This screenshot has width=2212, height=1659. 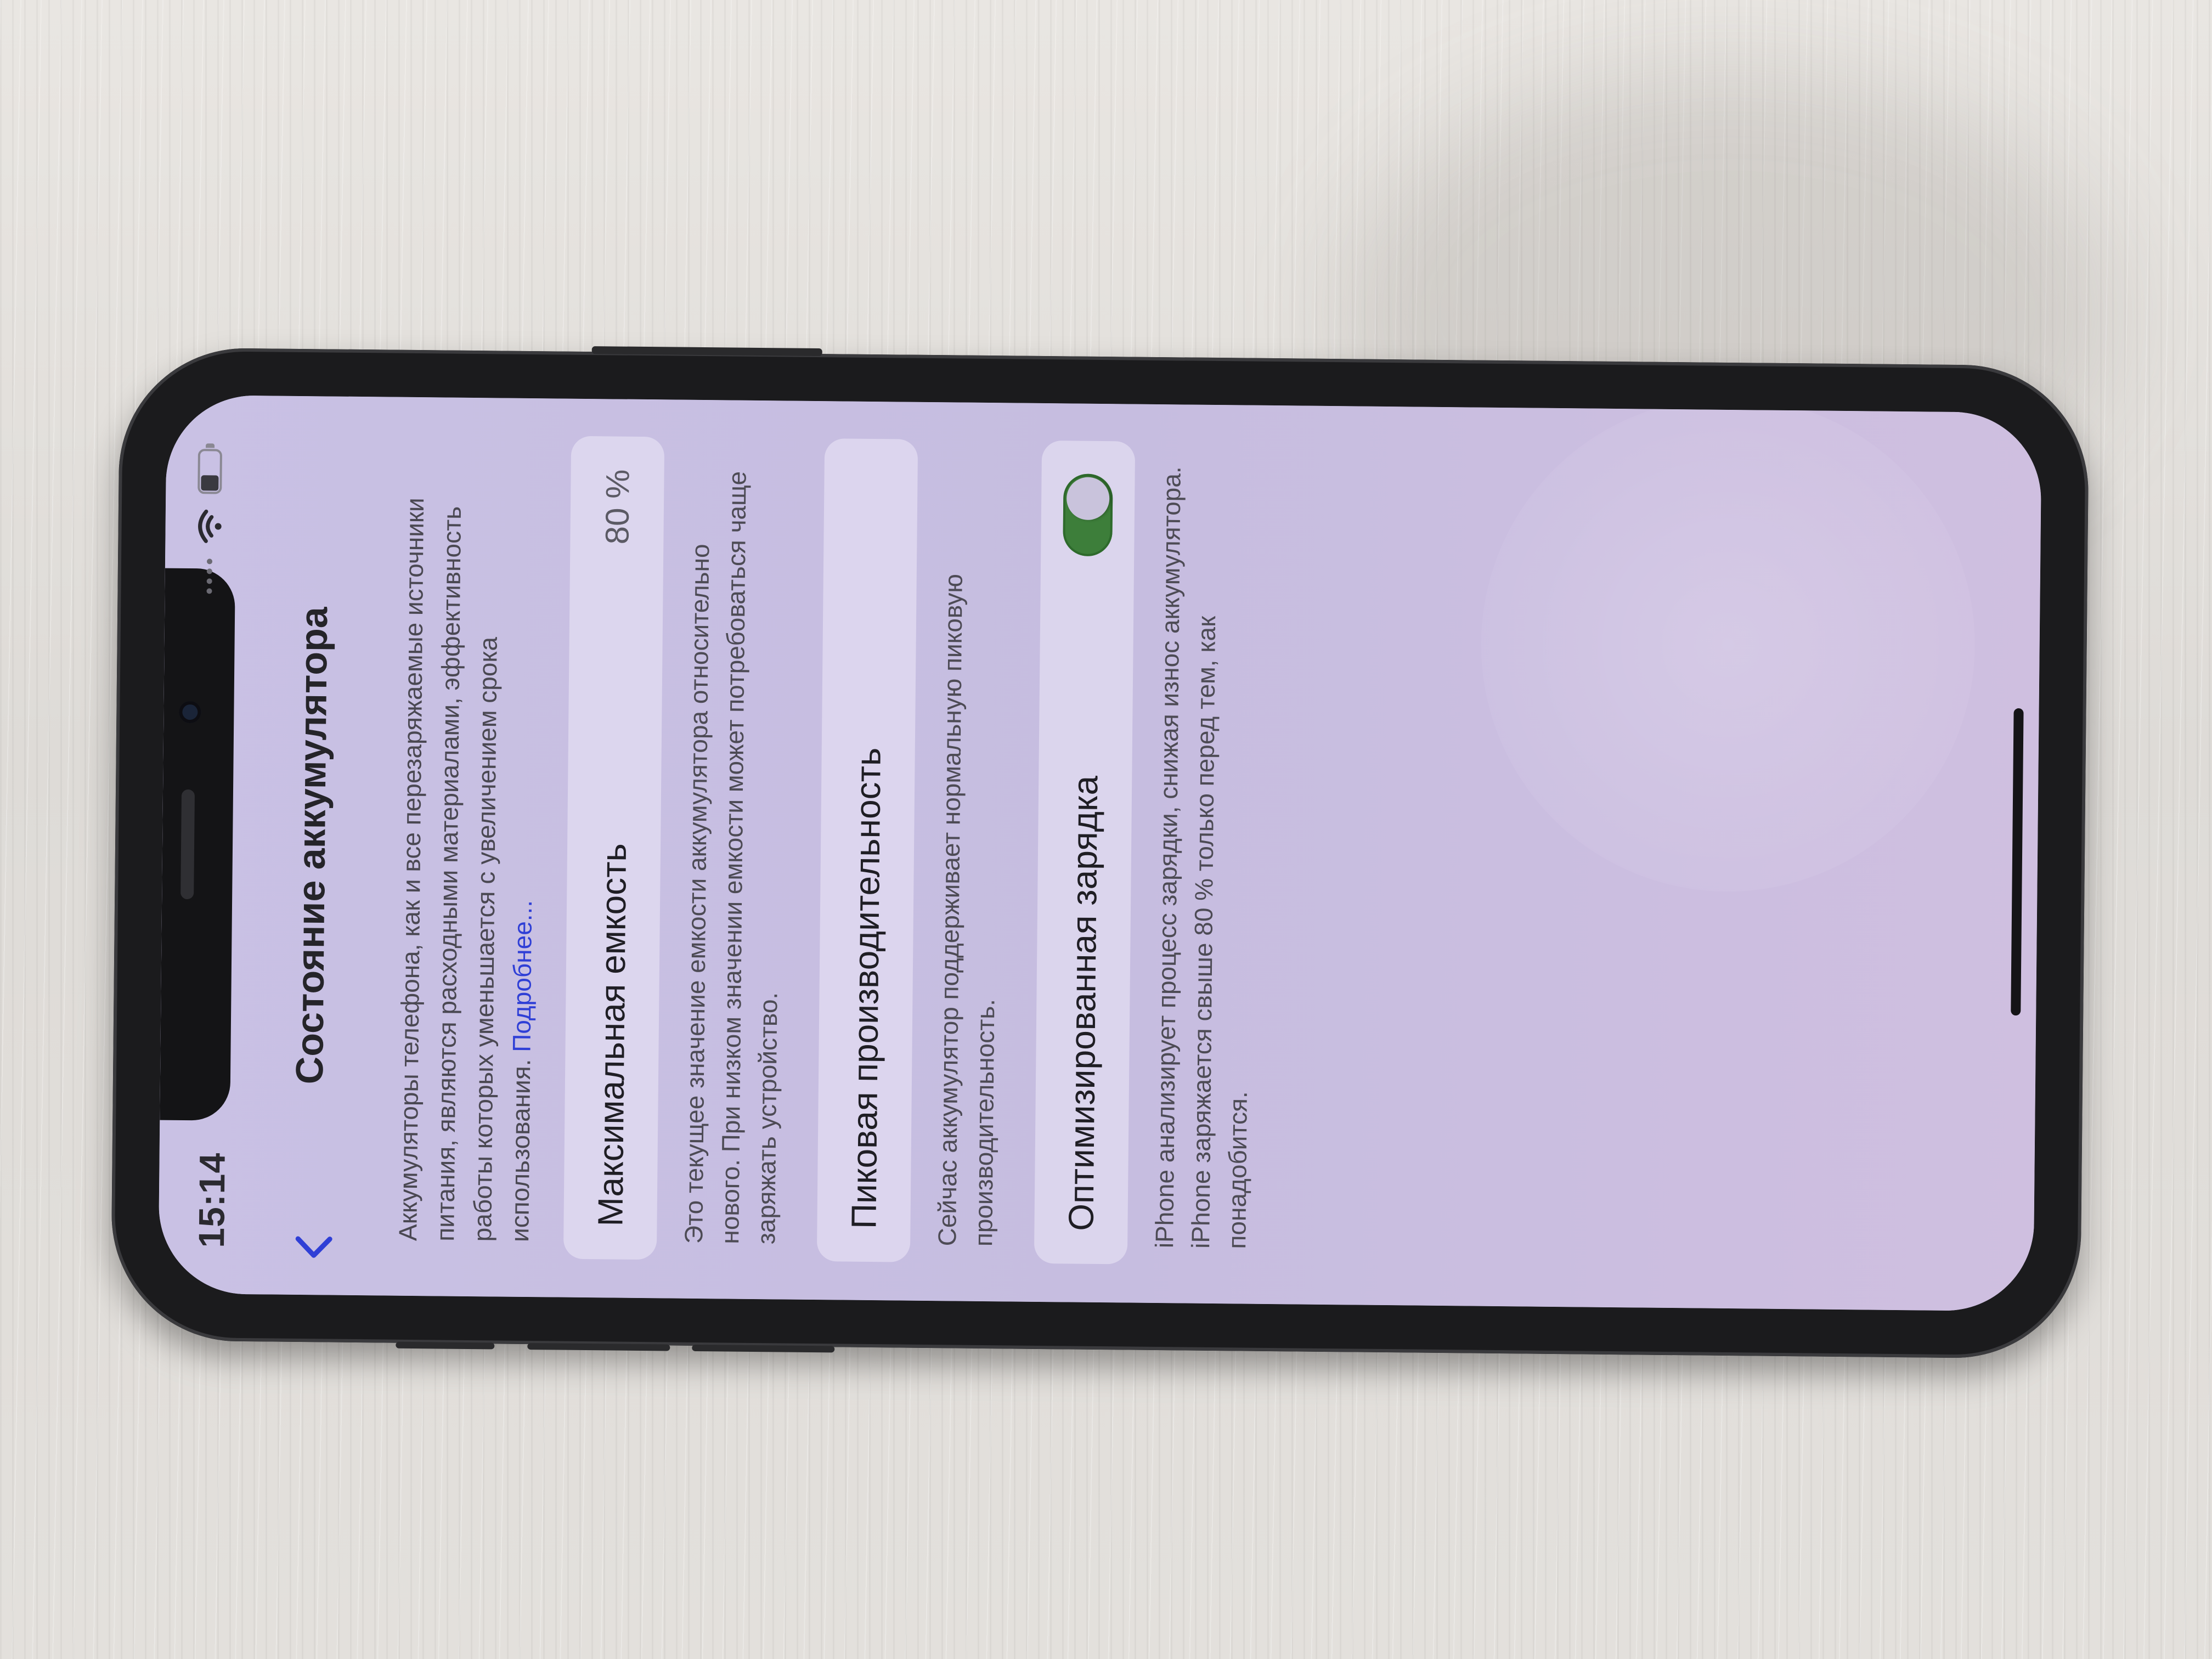 I want to click on mute-switch, so click(x=446, y=1345).